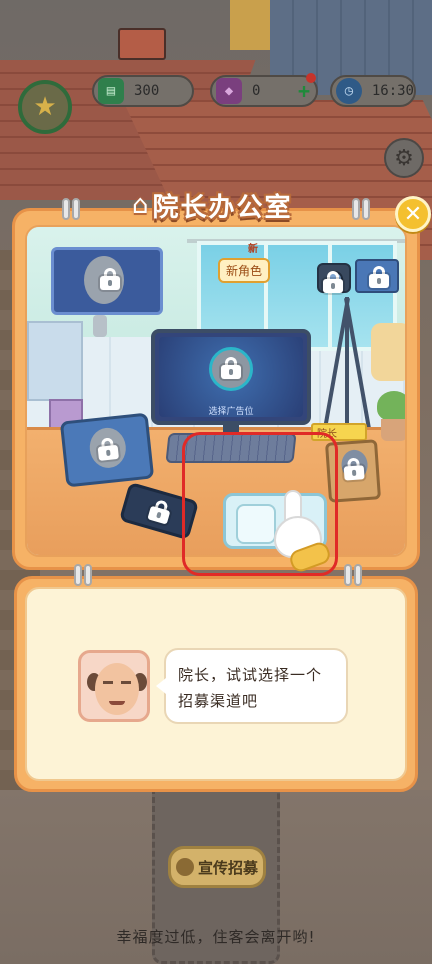  I want to click on close-icon: ✕, so click(413, 214).